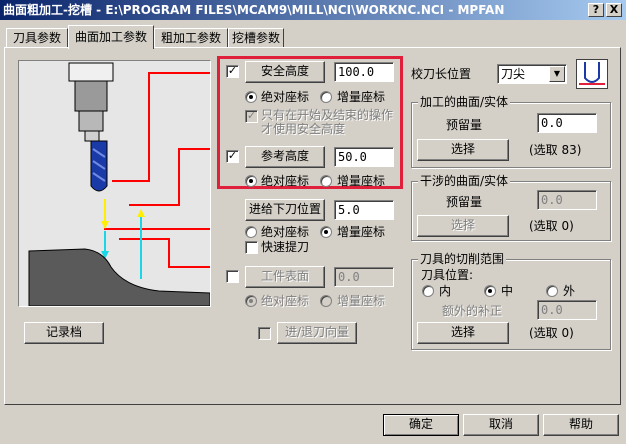 This screenshot has width=626, height=444. Describe the element at coordinates (507, 291) in the screenshot. I see `boundary-center-label: 中` at that location.